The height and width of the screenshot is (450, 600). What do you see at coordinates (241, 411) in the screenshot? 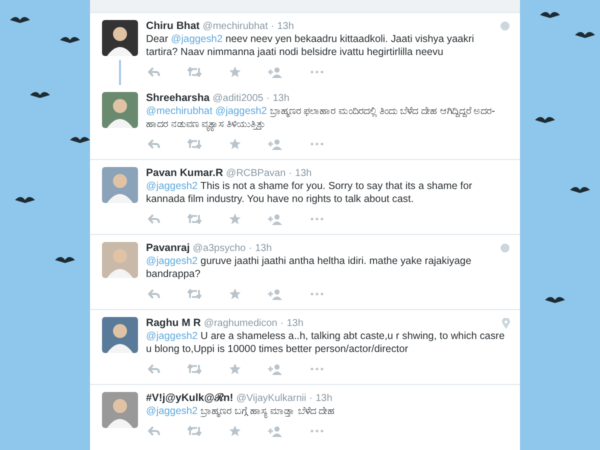
I see `tweet-text: @jaggesh2 ಬ್ರಾಹ್ಮಣರ ಬಗ್ಗೆ ಹಾಸ್ಯ ಮಾಡ್ತಾ ಬೆಳೆದ ದೇಹ` at bounding box center [241, 411].